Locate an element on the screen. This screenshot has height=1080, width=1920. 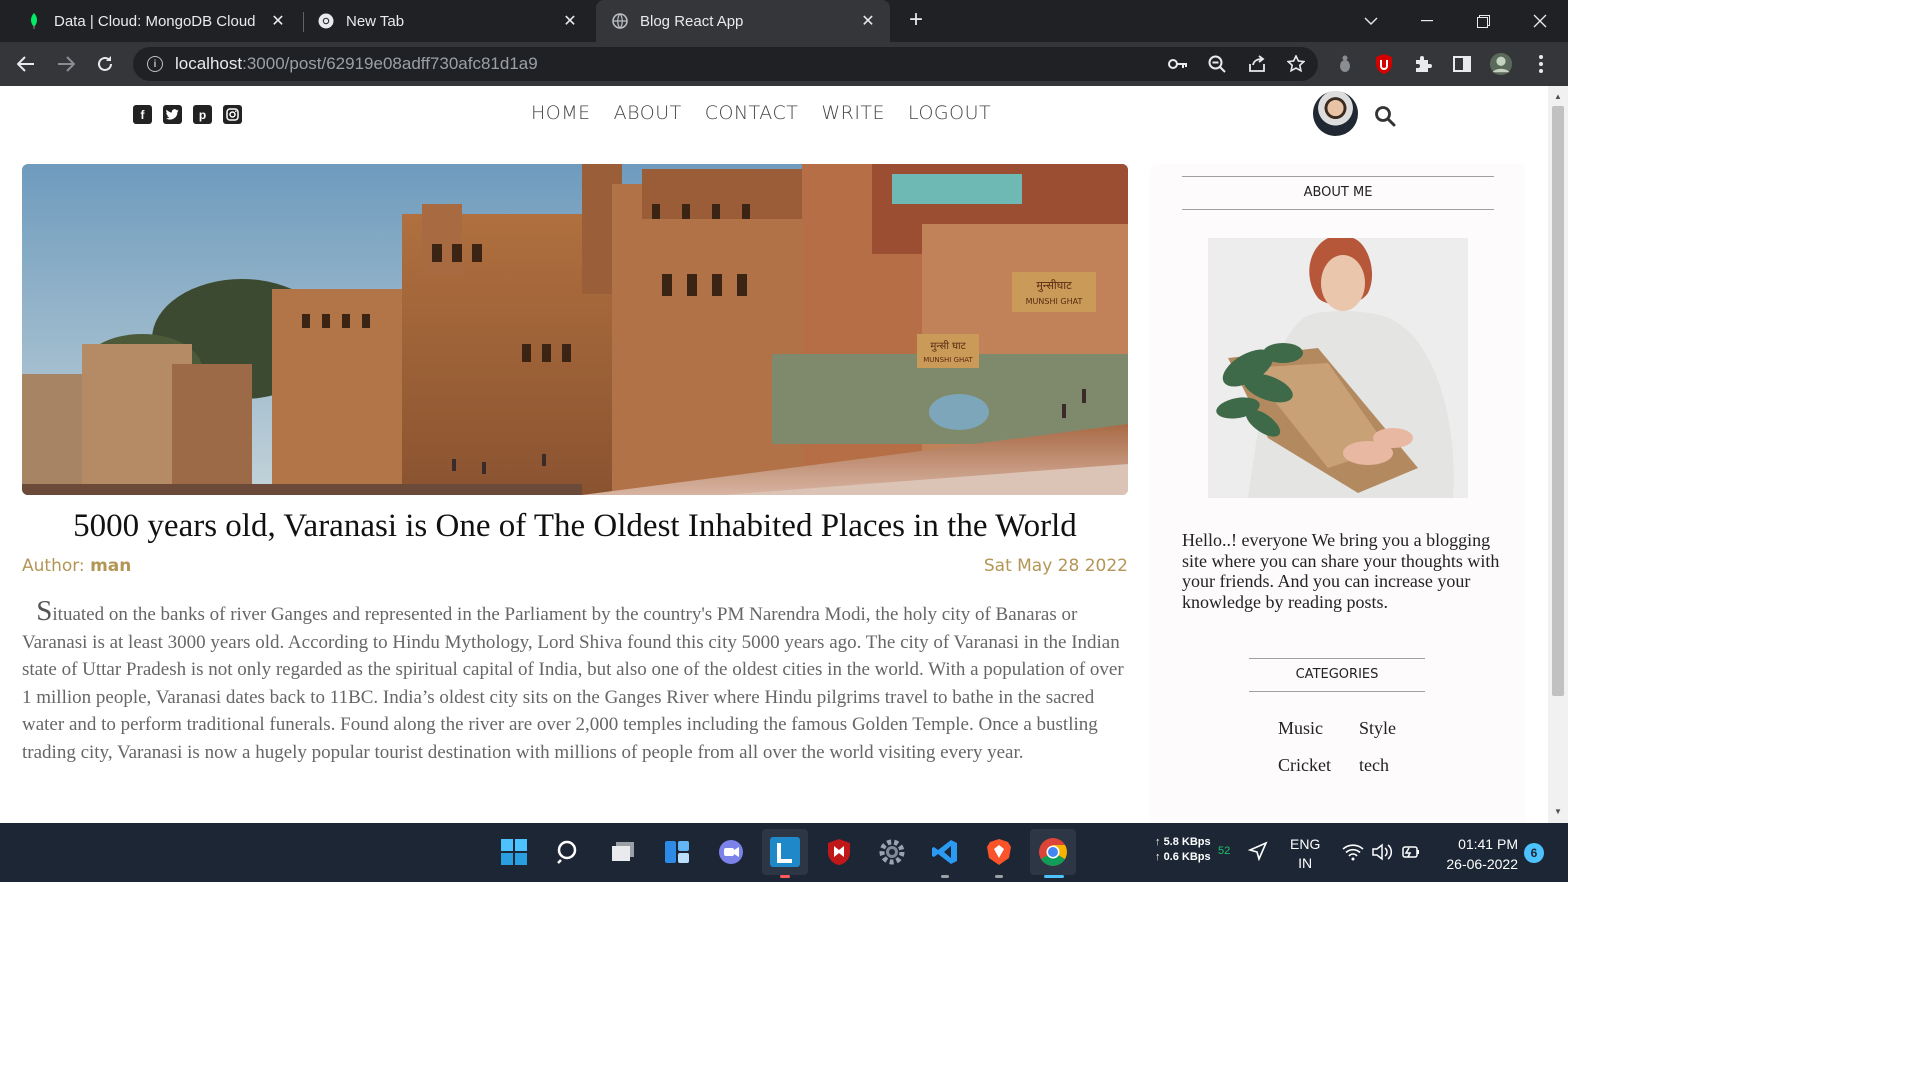
page-scrollbar: ▲ ▼ is located at coordinates (1558, 454).